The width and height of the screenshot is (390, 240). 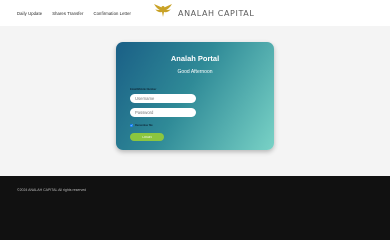 I want to click on brand-name: ANALAH CAPITAL, so click(x=216, y=13).